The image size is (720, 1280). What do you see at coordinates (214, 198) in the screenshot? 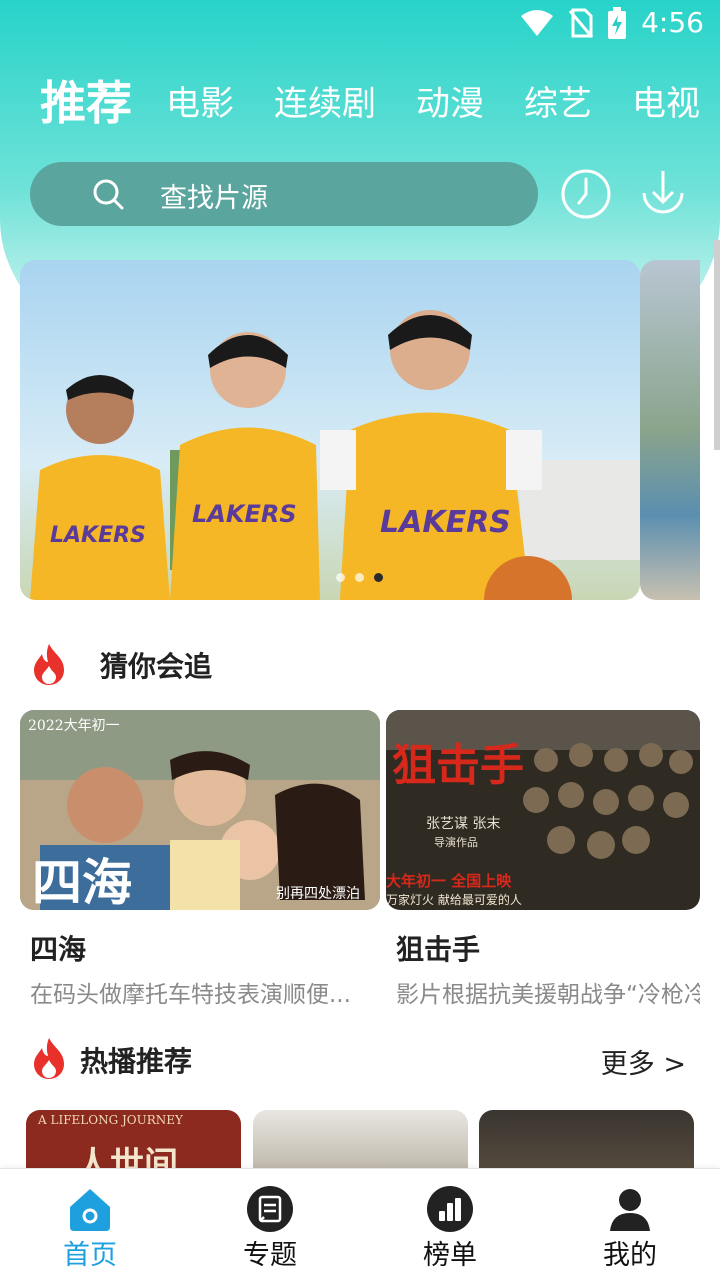
I see `search-placeholder: 查找片源` at bounding box center [214, 198].